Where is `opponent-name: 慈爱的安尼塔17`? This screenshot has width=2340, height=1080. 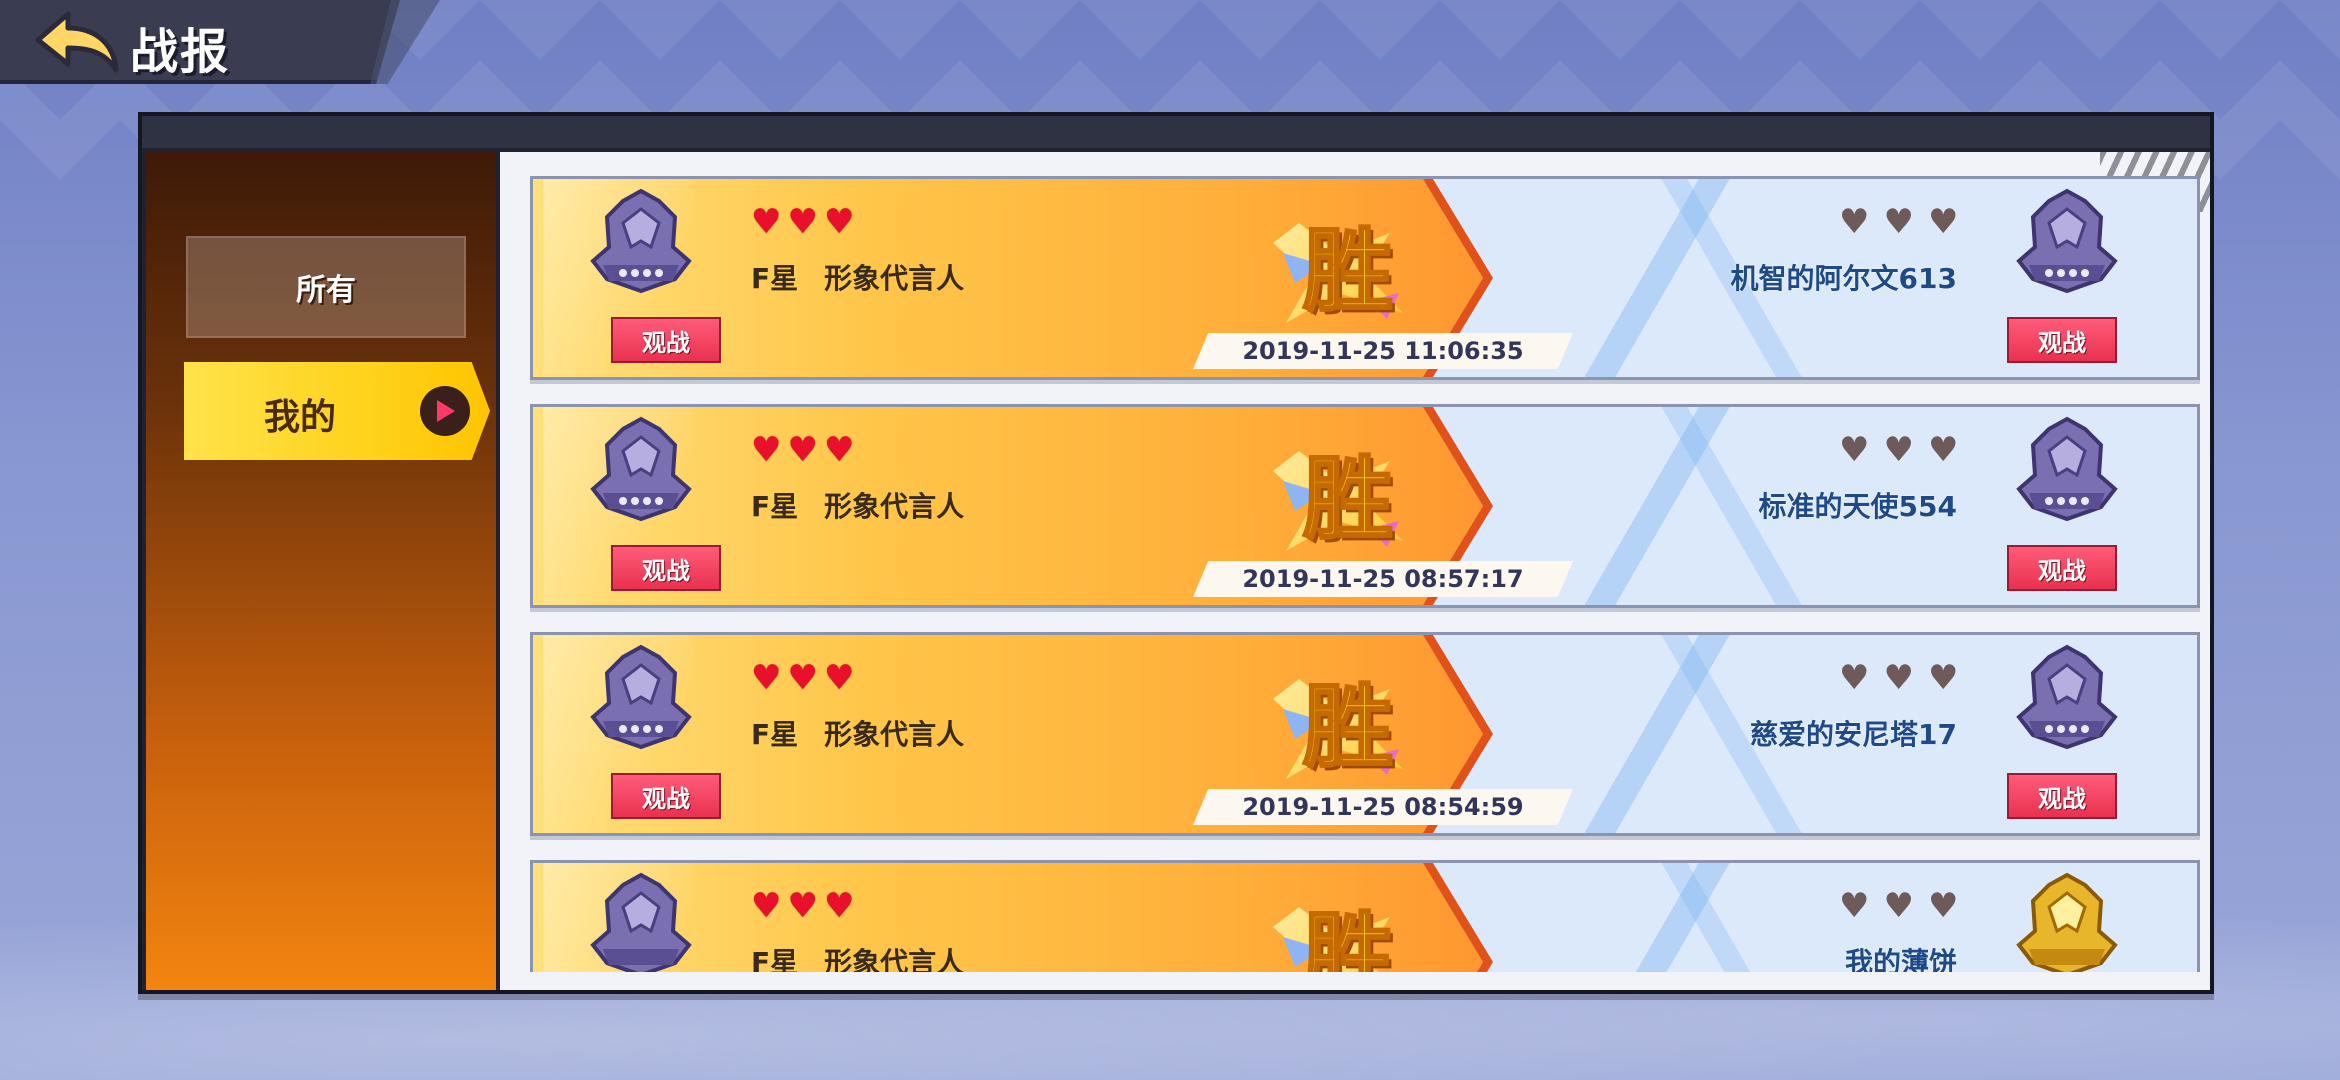
opponent-name: 慈爱的安尼塔17 is located at coordinates (1853, 734).